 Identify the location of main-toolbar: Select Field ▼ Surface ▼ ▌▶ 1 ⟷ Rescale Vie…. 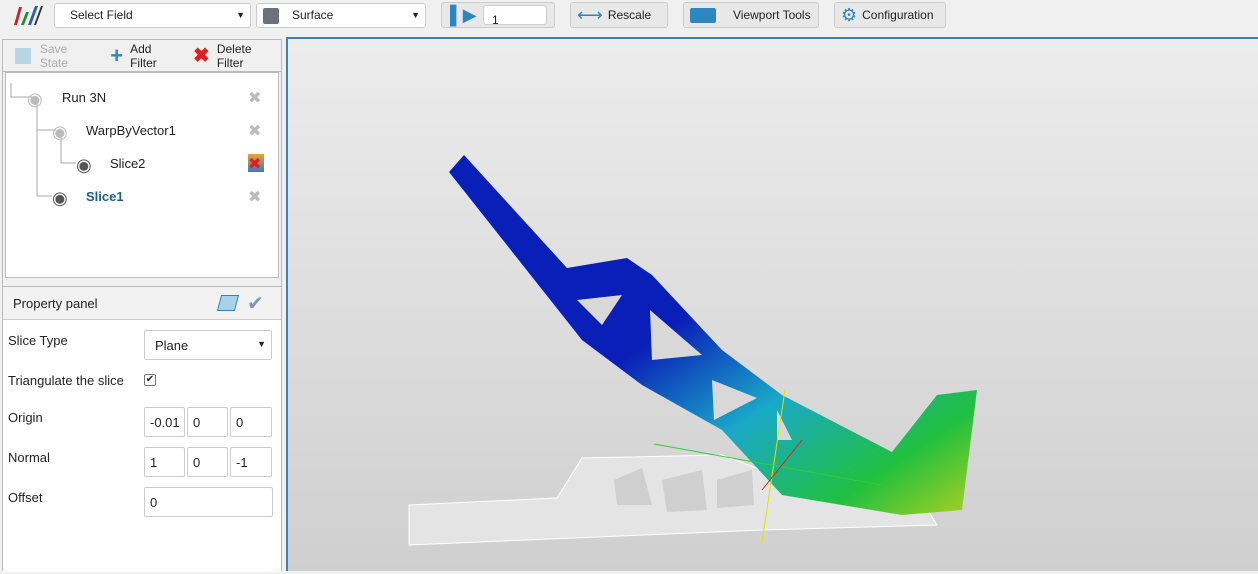
(629, 18).